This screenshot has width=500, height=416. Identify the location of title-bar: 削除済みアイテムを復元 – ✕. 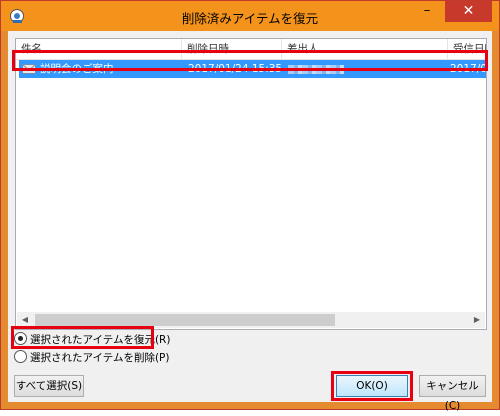
(250, 16).